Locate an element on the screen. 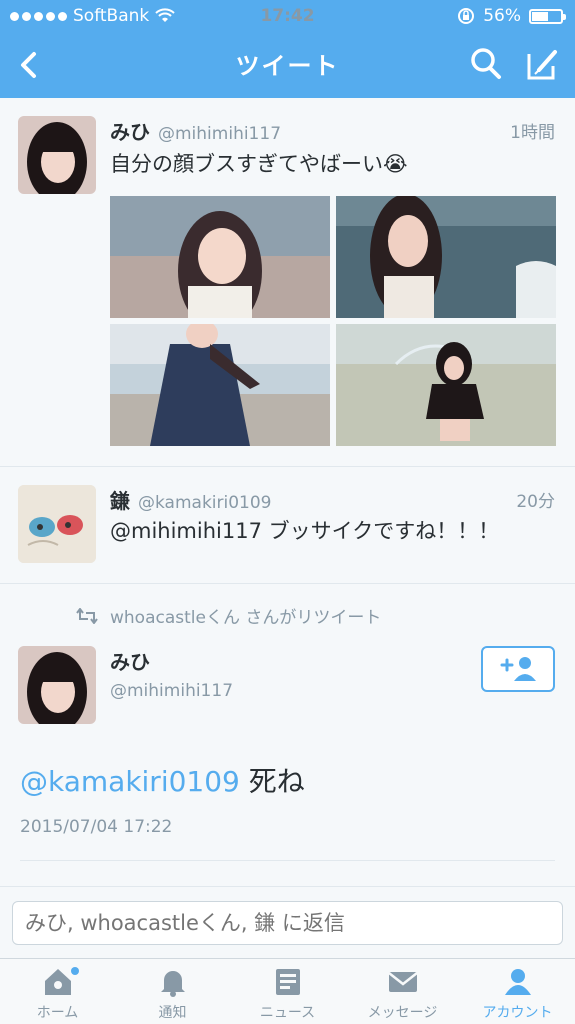 The height and width of the screenshot is (1024, 575). nav-bar: ツイート is located at coordinates (287, 65).